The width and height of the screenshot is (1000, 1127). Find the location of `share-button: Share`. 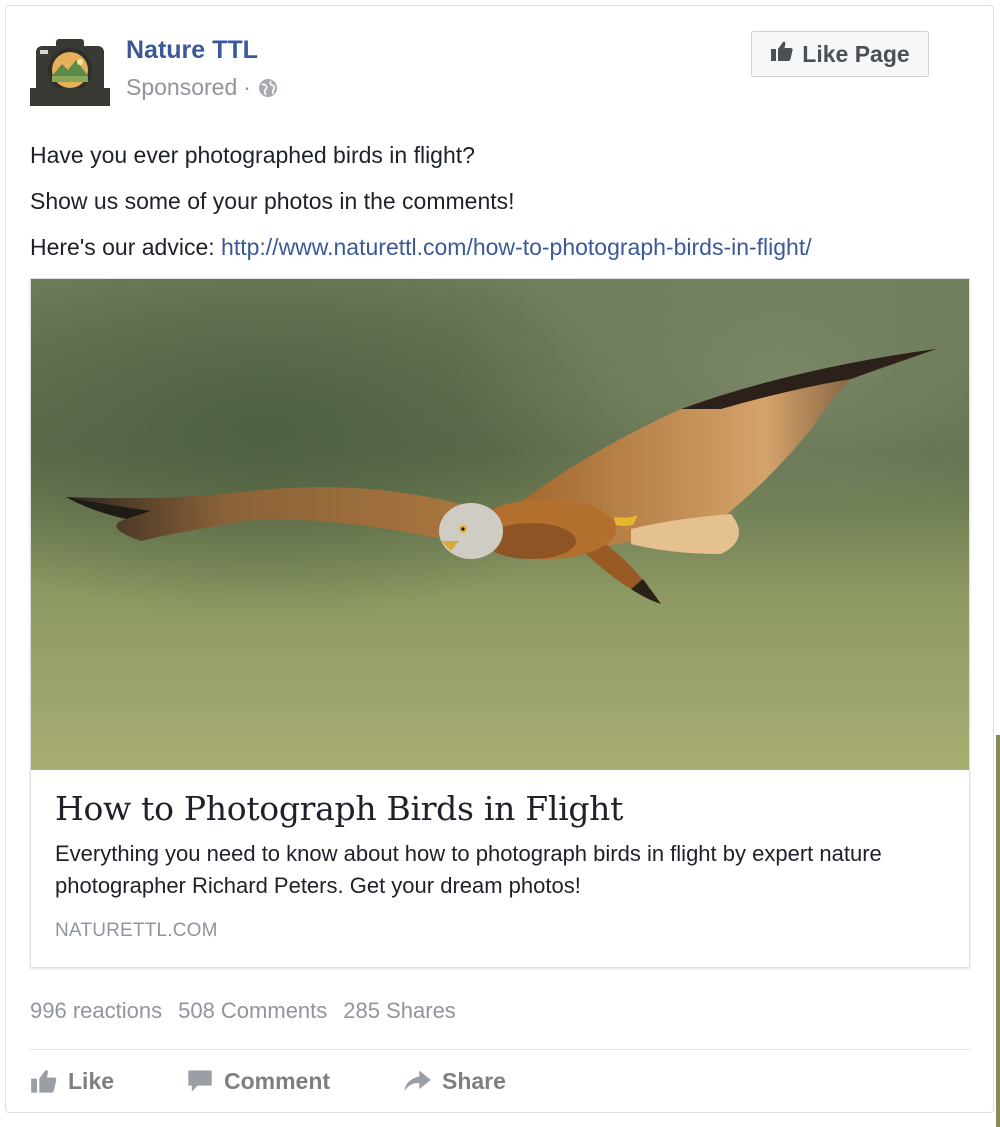

share-button: Share is located at coordinates (454, 1081).